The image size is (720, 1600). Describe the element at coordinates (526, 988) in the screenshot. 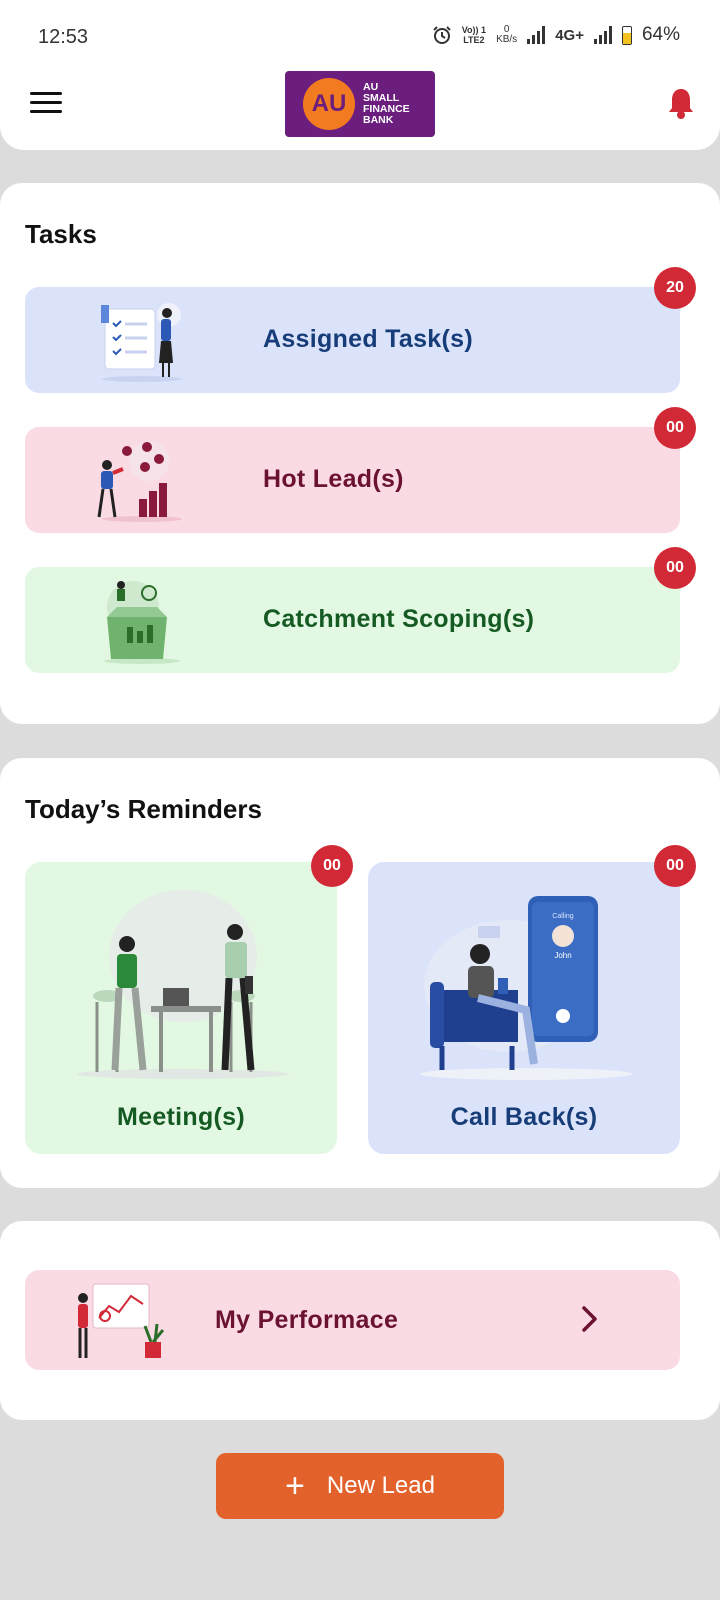

I see `call-back-illustration: John Calling` at that location.